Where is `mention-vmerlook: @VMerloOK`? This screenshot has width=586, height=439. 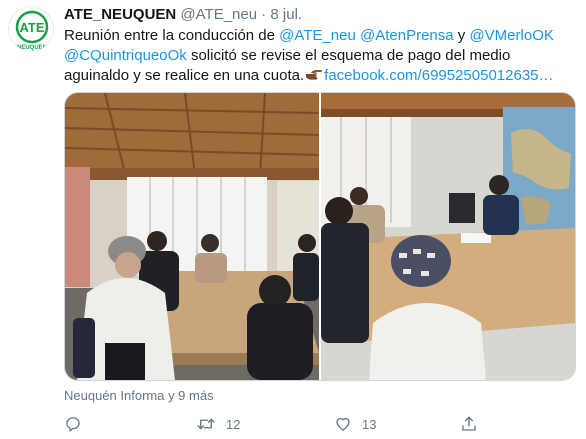 mention-vmerlook: @VMerloOK is located at coordinates (511, 35).